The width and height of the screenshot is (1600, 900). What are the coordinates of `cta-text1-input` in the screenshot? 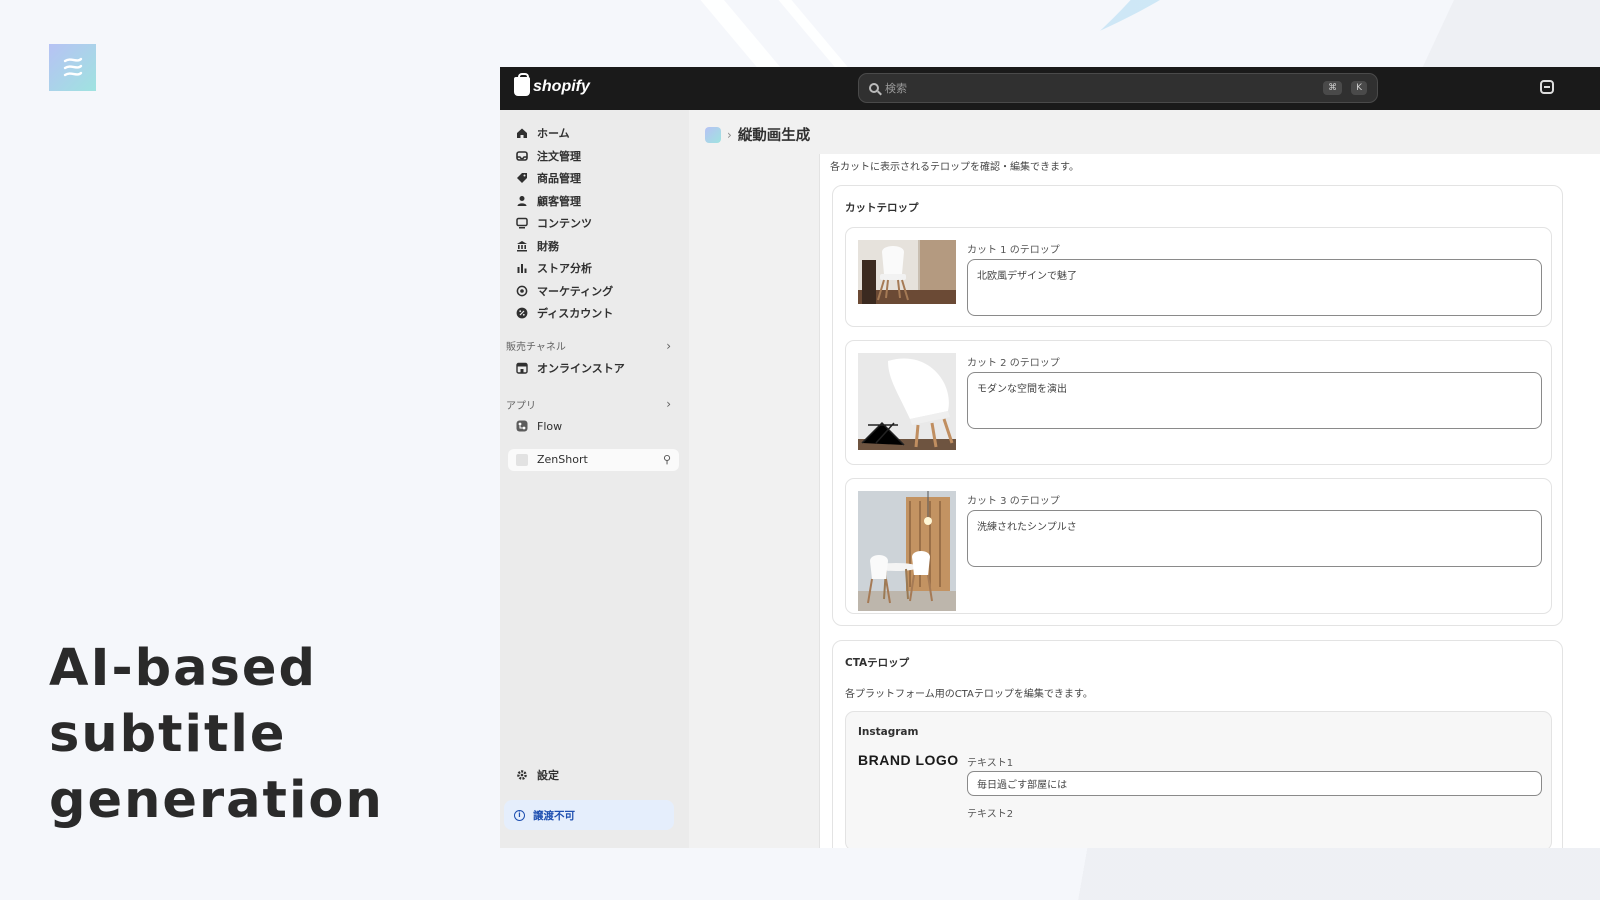 It's located at (1254, 783).